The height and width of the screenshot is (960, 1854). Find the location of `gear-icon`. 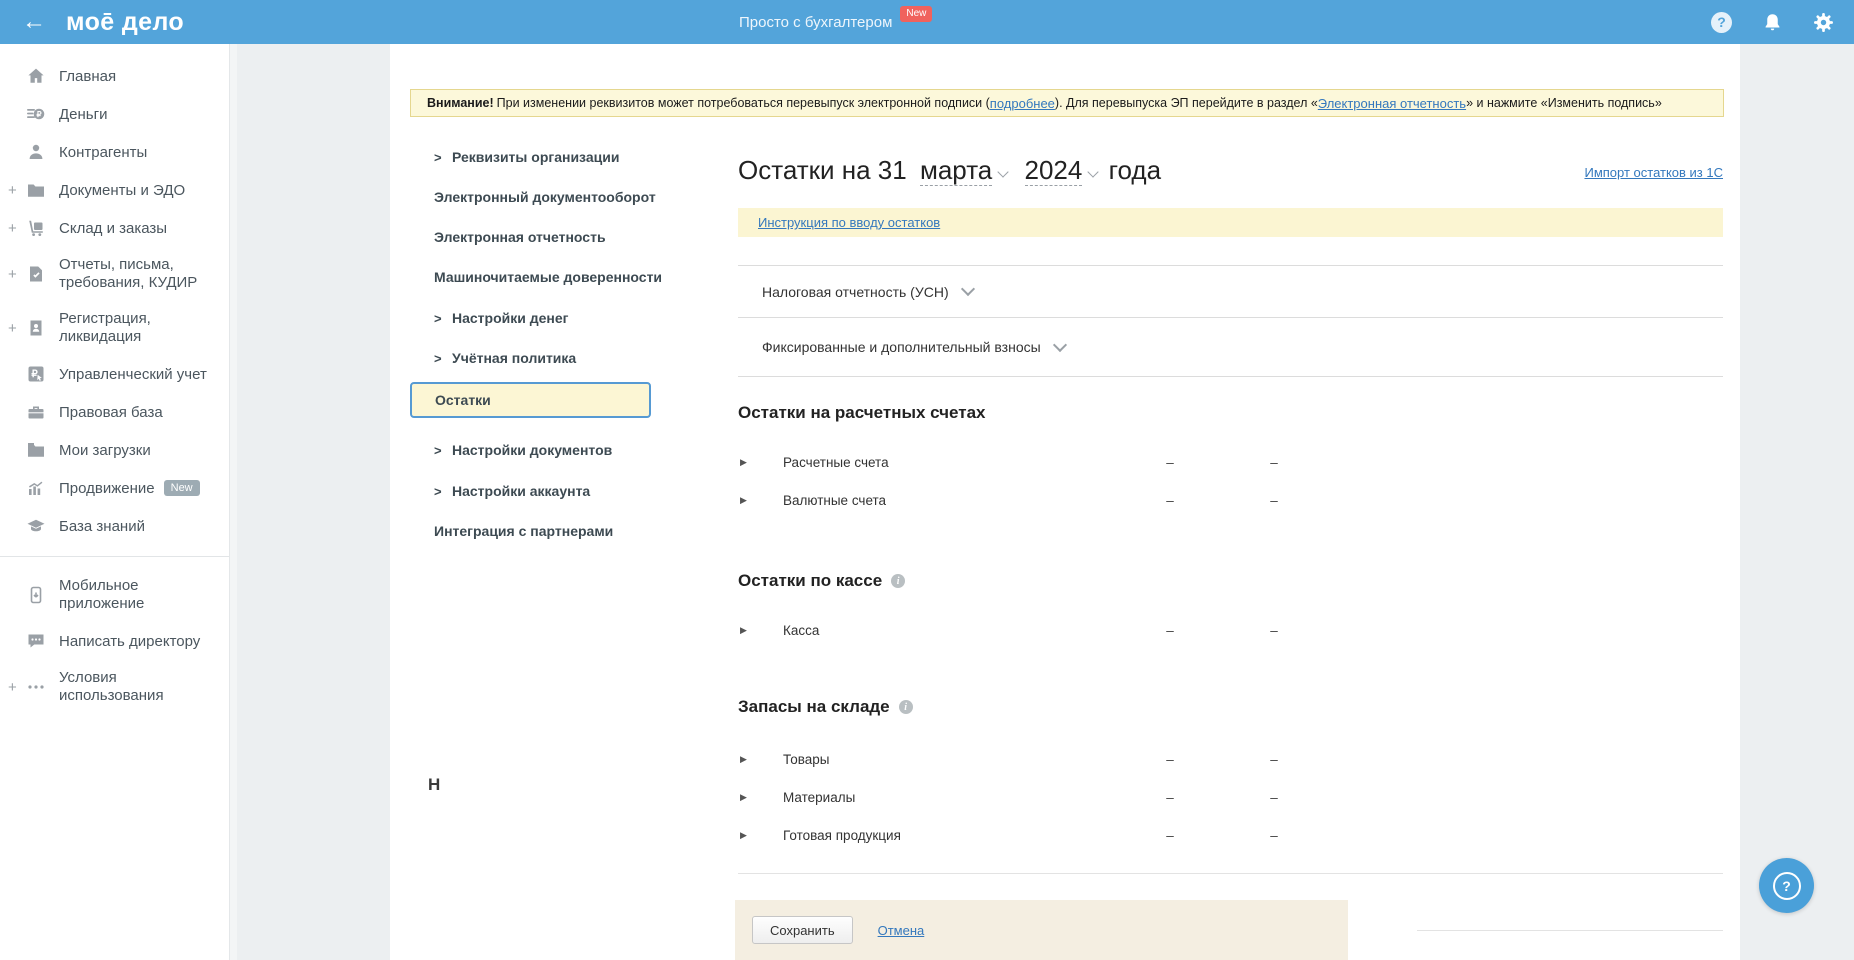

gear-icon is located at coordinates (1823, 22).